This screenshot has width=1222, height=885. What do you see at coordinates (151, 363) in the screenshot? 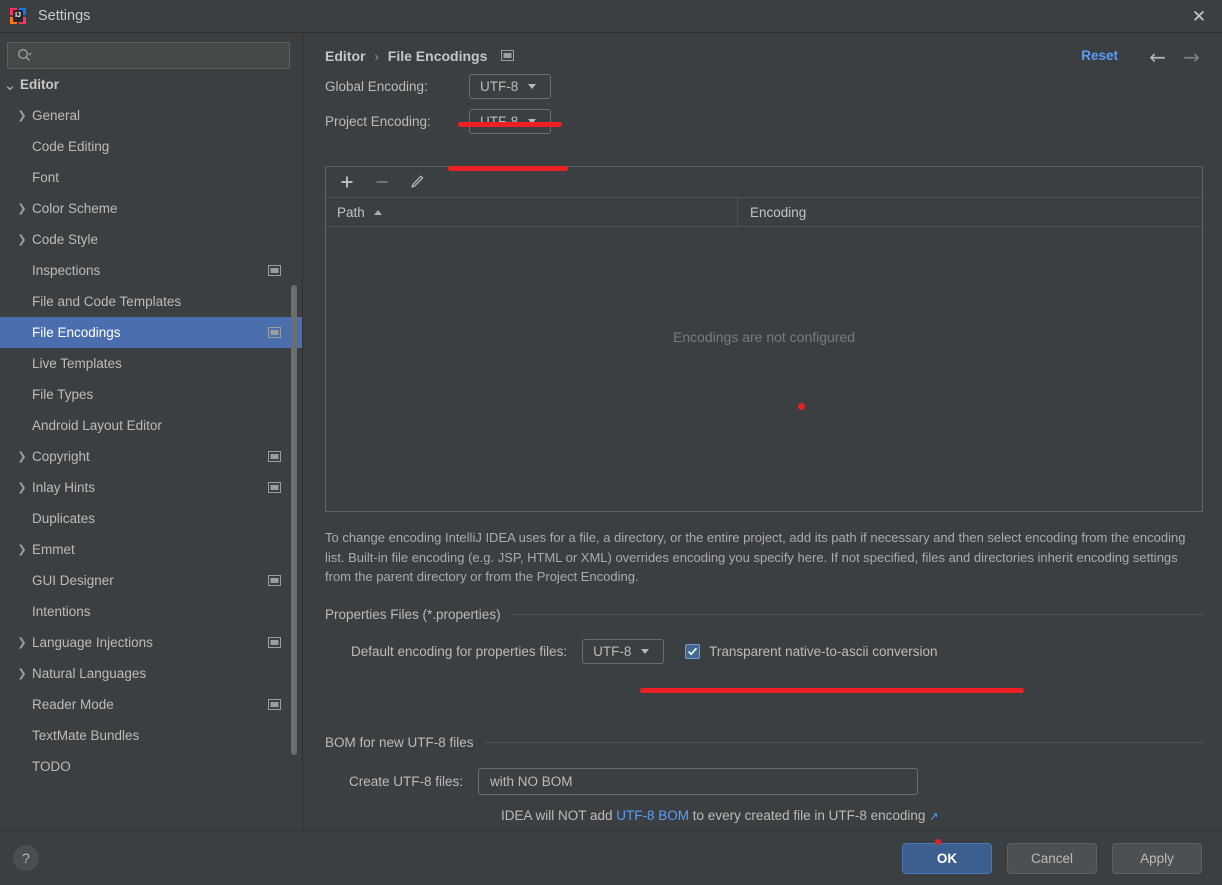
I see `sidebar-item-live-templates: Live Templates` at bounding box center [151, 363].